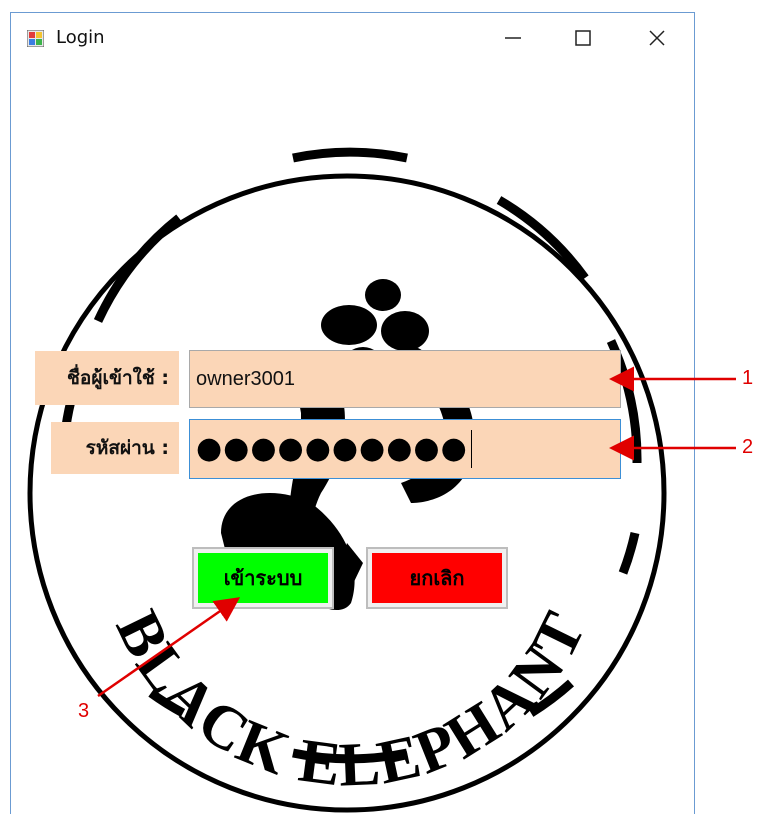  Describe the element at coordinates (748, 378) in the screenshot. I see `annotation-label-1: 1` at that location.